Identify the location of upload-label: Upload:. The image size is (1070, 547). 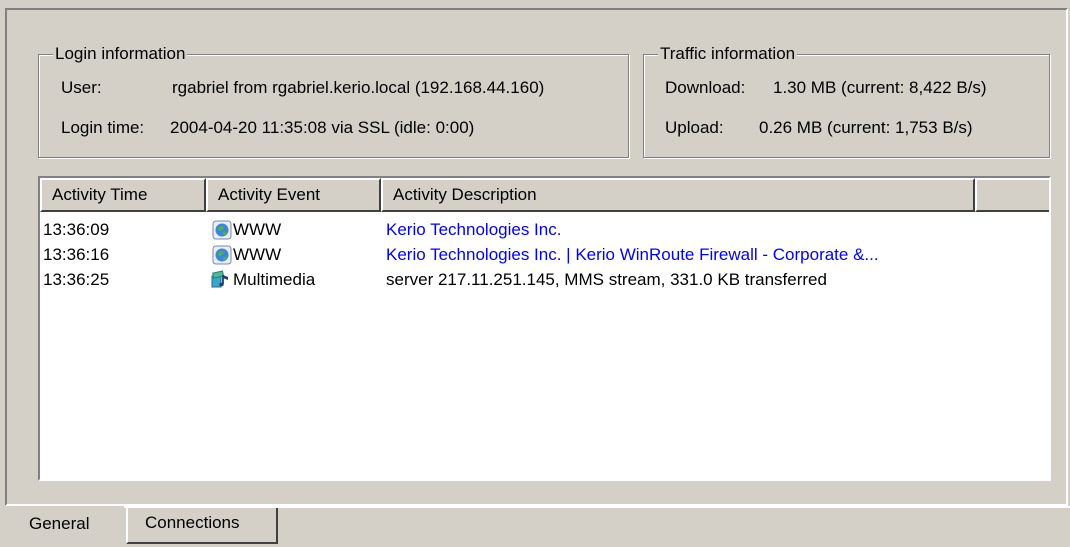
(694, 127).